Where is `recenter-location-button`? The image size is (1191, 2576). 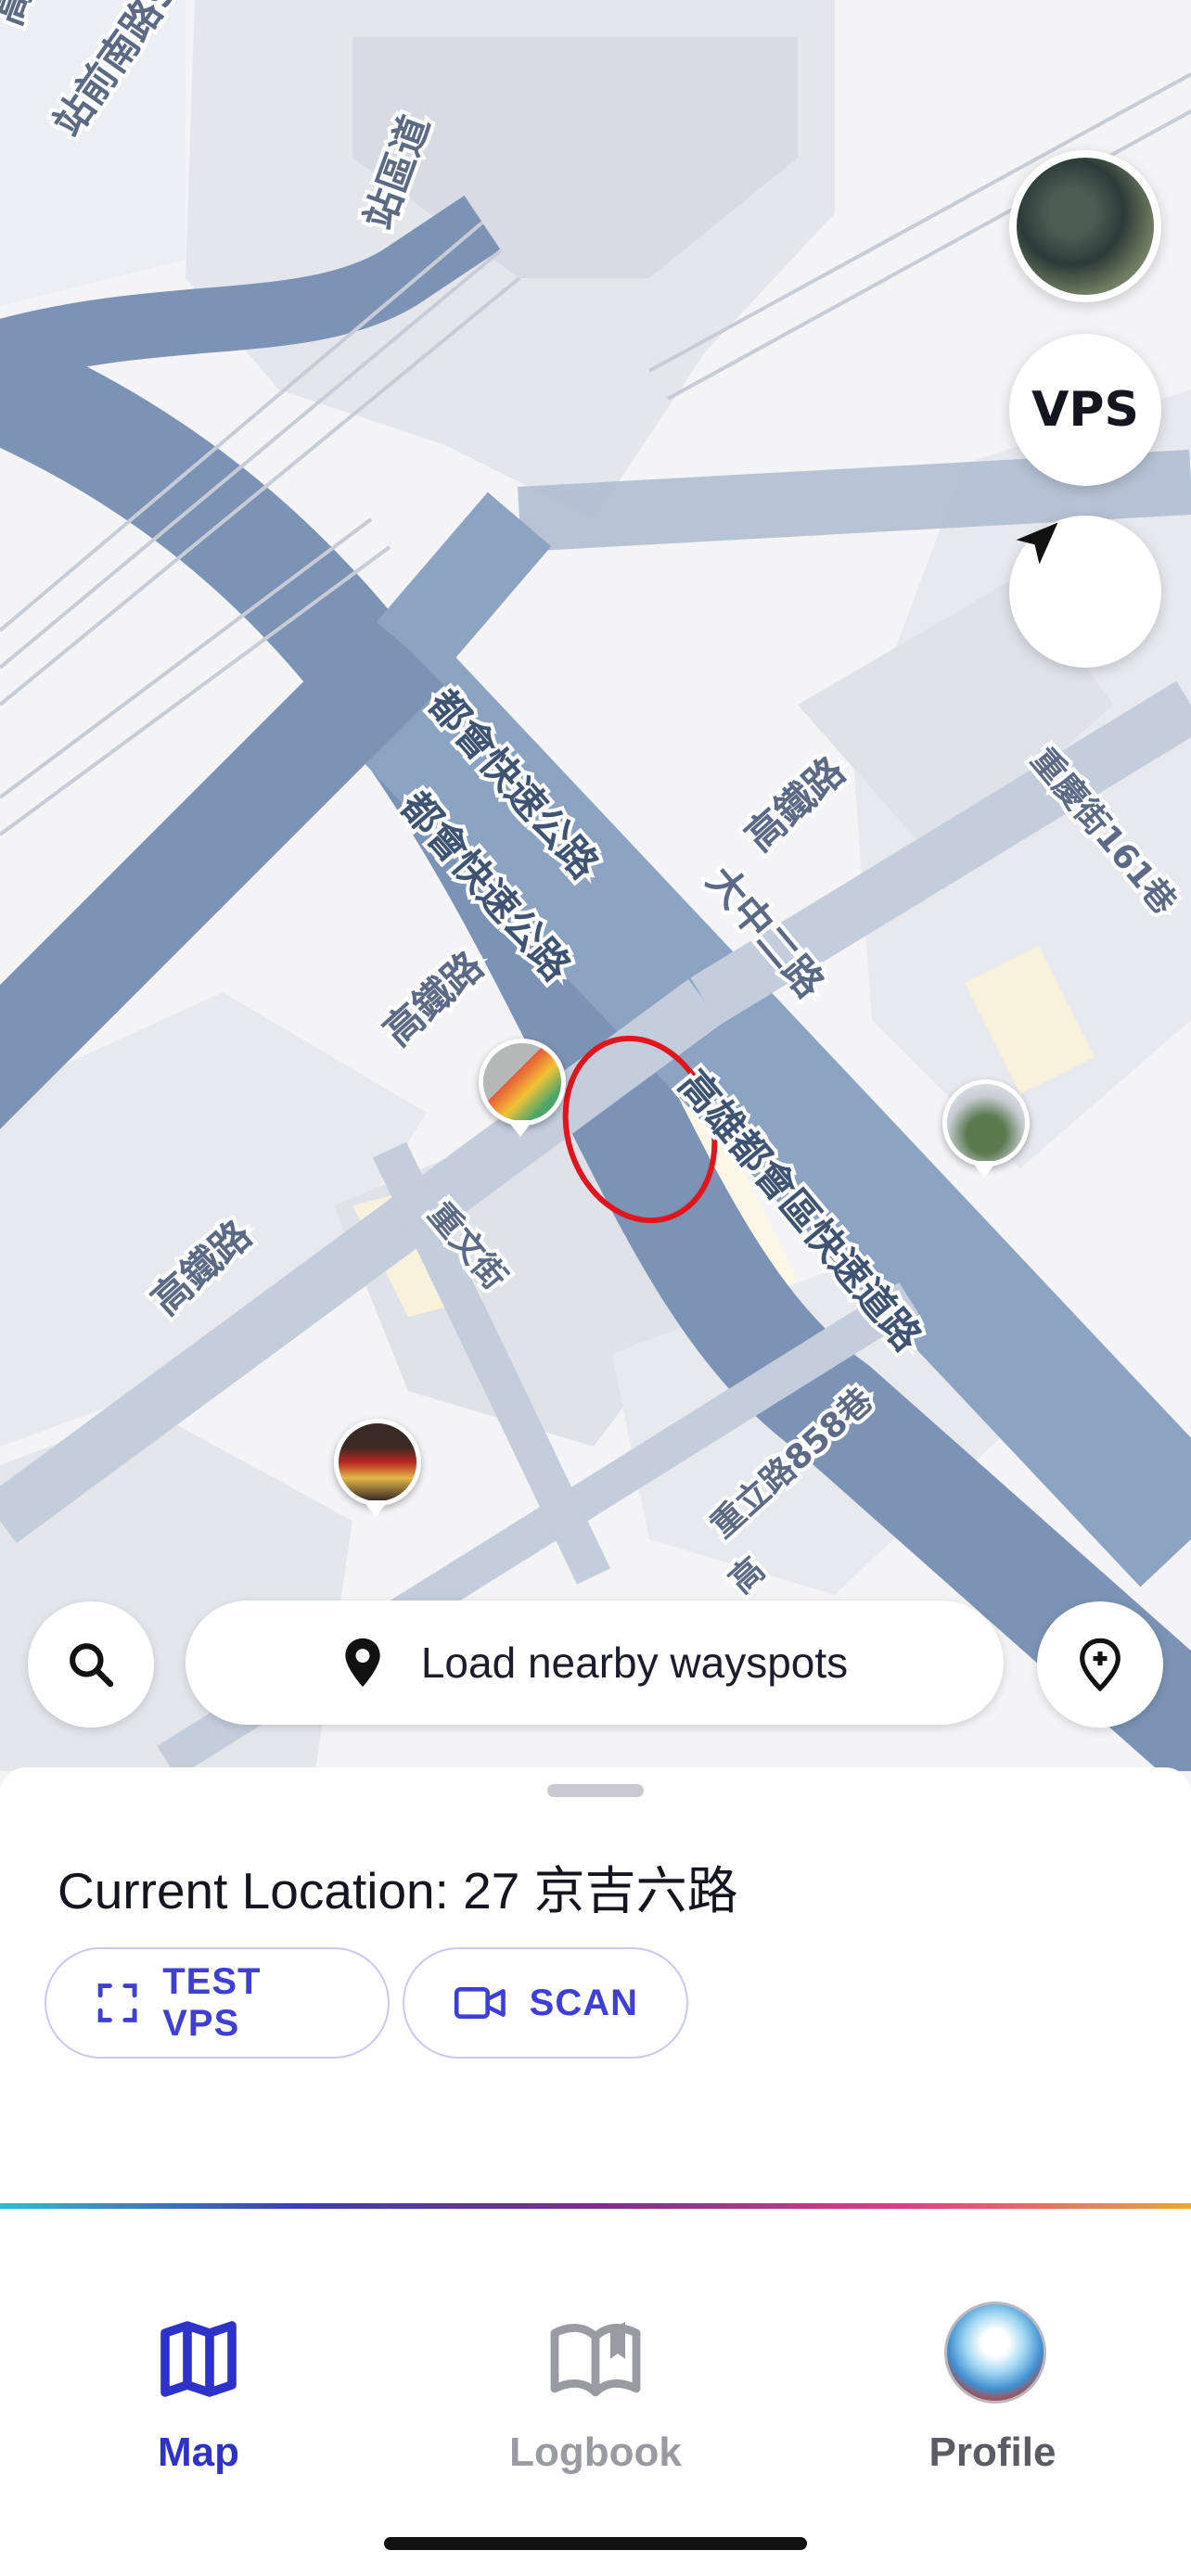 recenter-location-button is located at coordinates (1085, 592).